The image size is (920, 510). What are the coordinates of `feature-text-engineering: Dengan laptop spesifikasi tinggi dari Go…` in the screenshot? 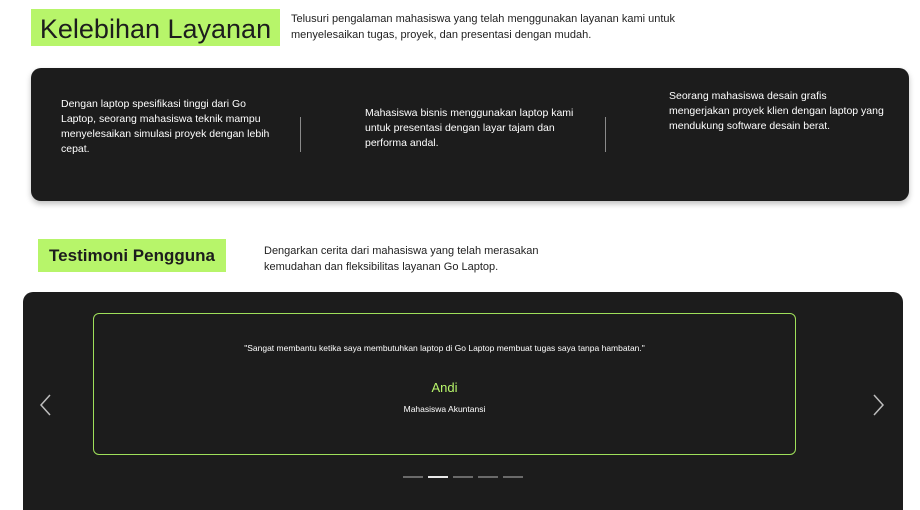 It's located at (165, 126).